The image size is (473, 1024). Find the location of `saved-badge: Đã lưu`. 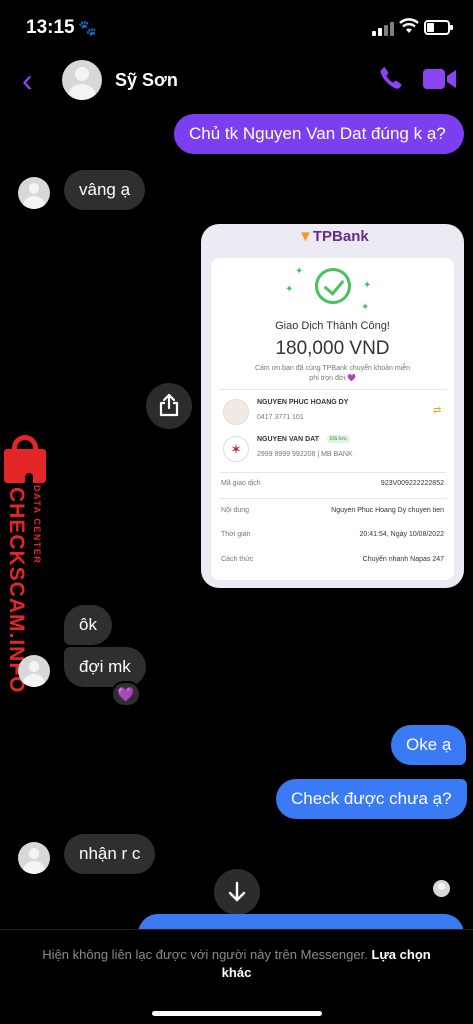

saved-badge: Đã lưu is located at coordinates (338, 439).